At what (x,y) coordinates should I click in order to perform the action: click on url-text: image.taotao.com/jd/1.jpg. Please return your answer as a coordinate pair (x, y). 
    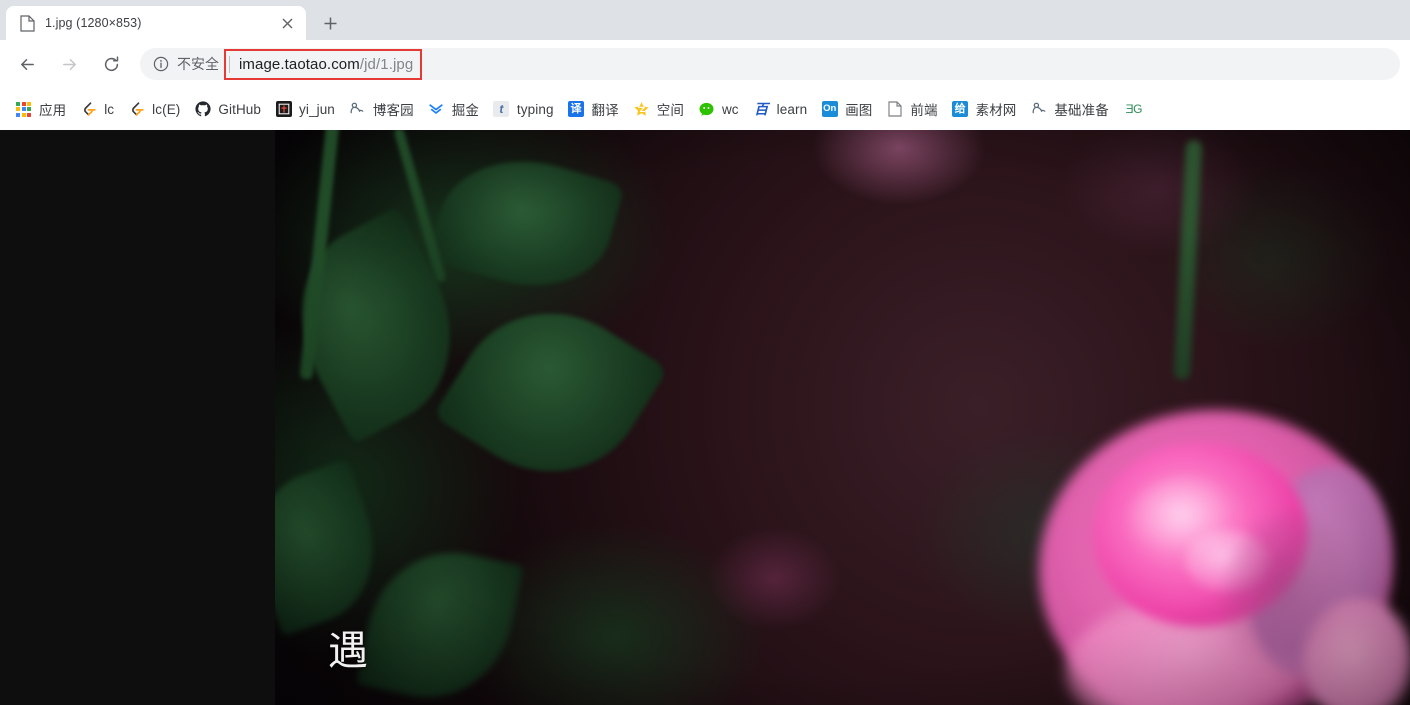
    Looking at the image, I should click on (326, 64).